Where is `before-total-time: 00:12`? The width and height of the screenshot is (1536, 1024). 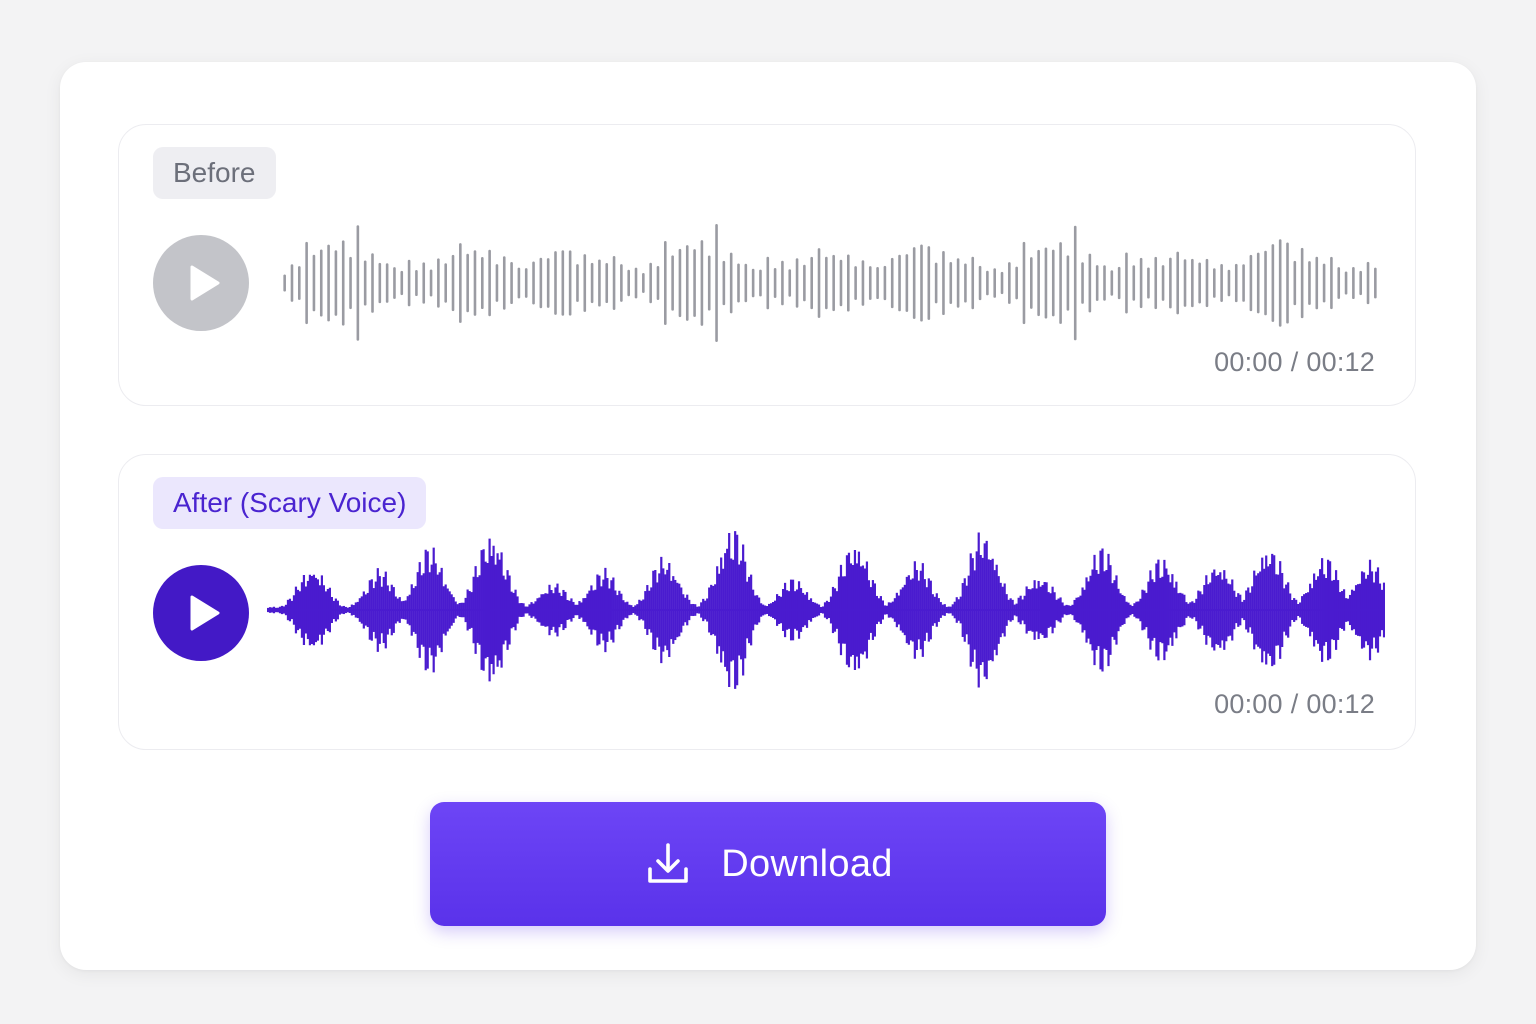 before-total-time: 00:12 is located at coordinates (1340, 362).